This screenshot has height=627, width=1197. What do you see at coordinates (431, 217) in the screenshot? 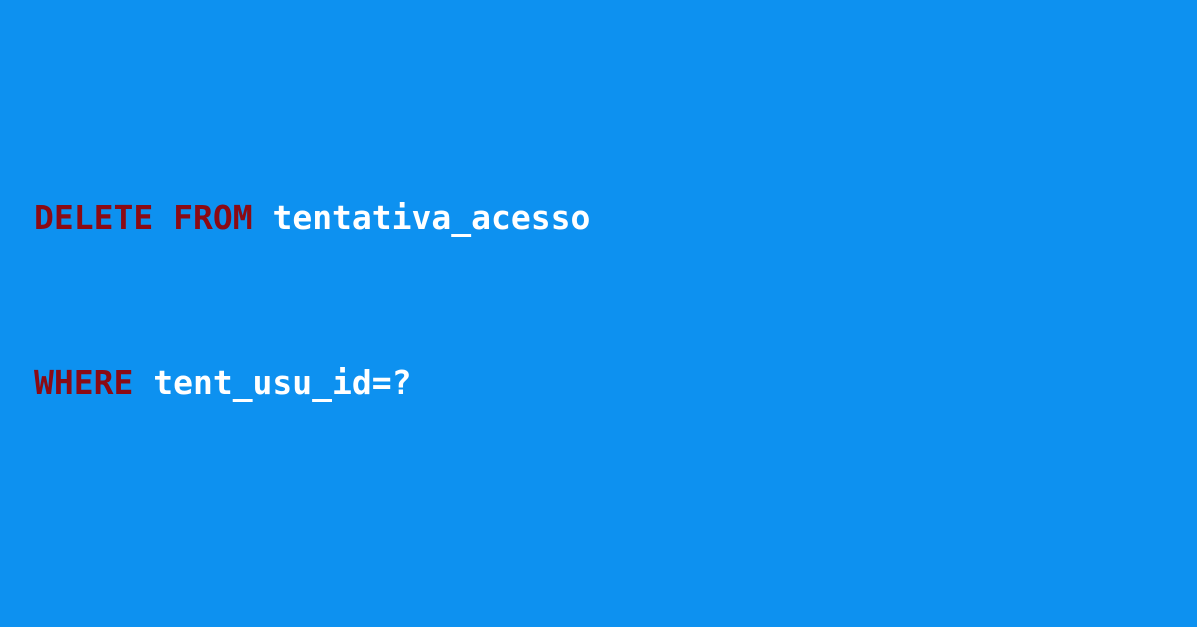
I see `table-name: tentativa_acesso` at bounding box center [431, 217].